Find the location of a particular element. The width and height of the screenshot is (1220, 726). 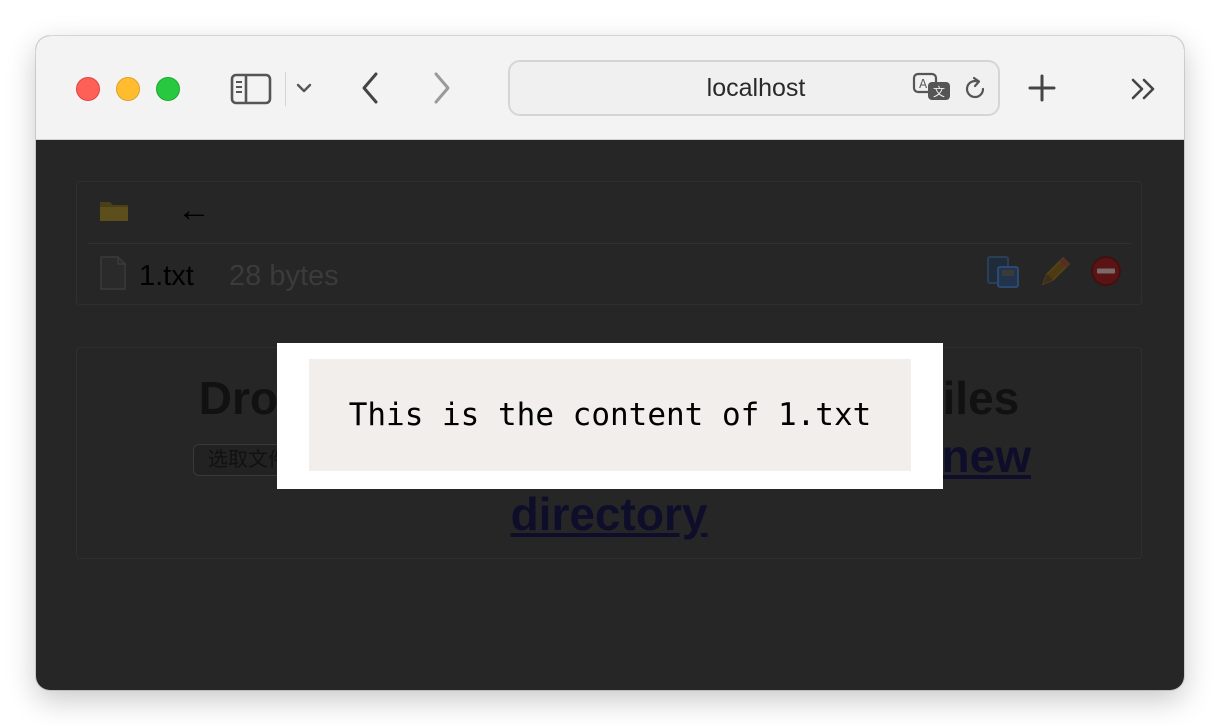

chevron-down-icon is located at coordinates (304, 88).